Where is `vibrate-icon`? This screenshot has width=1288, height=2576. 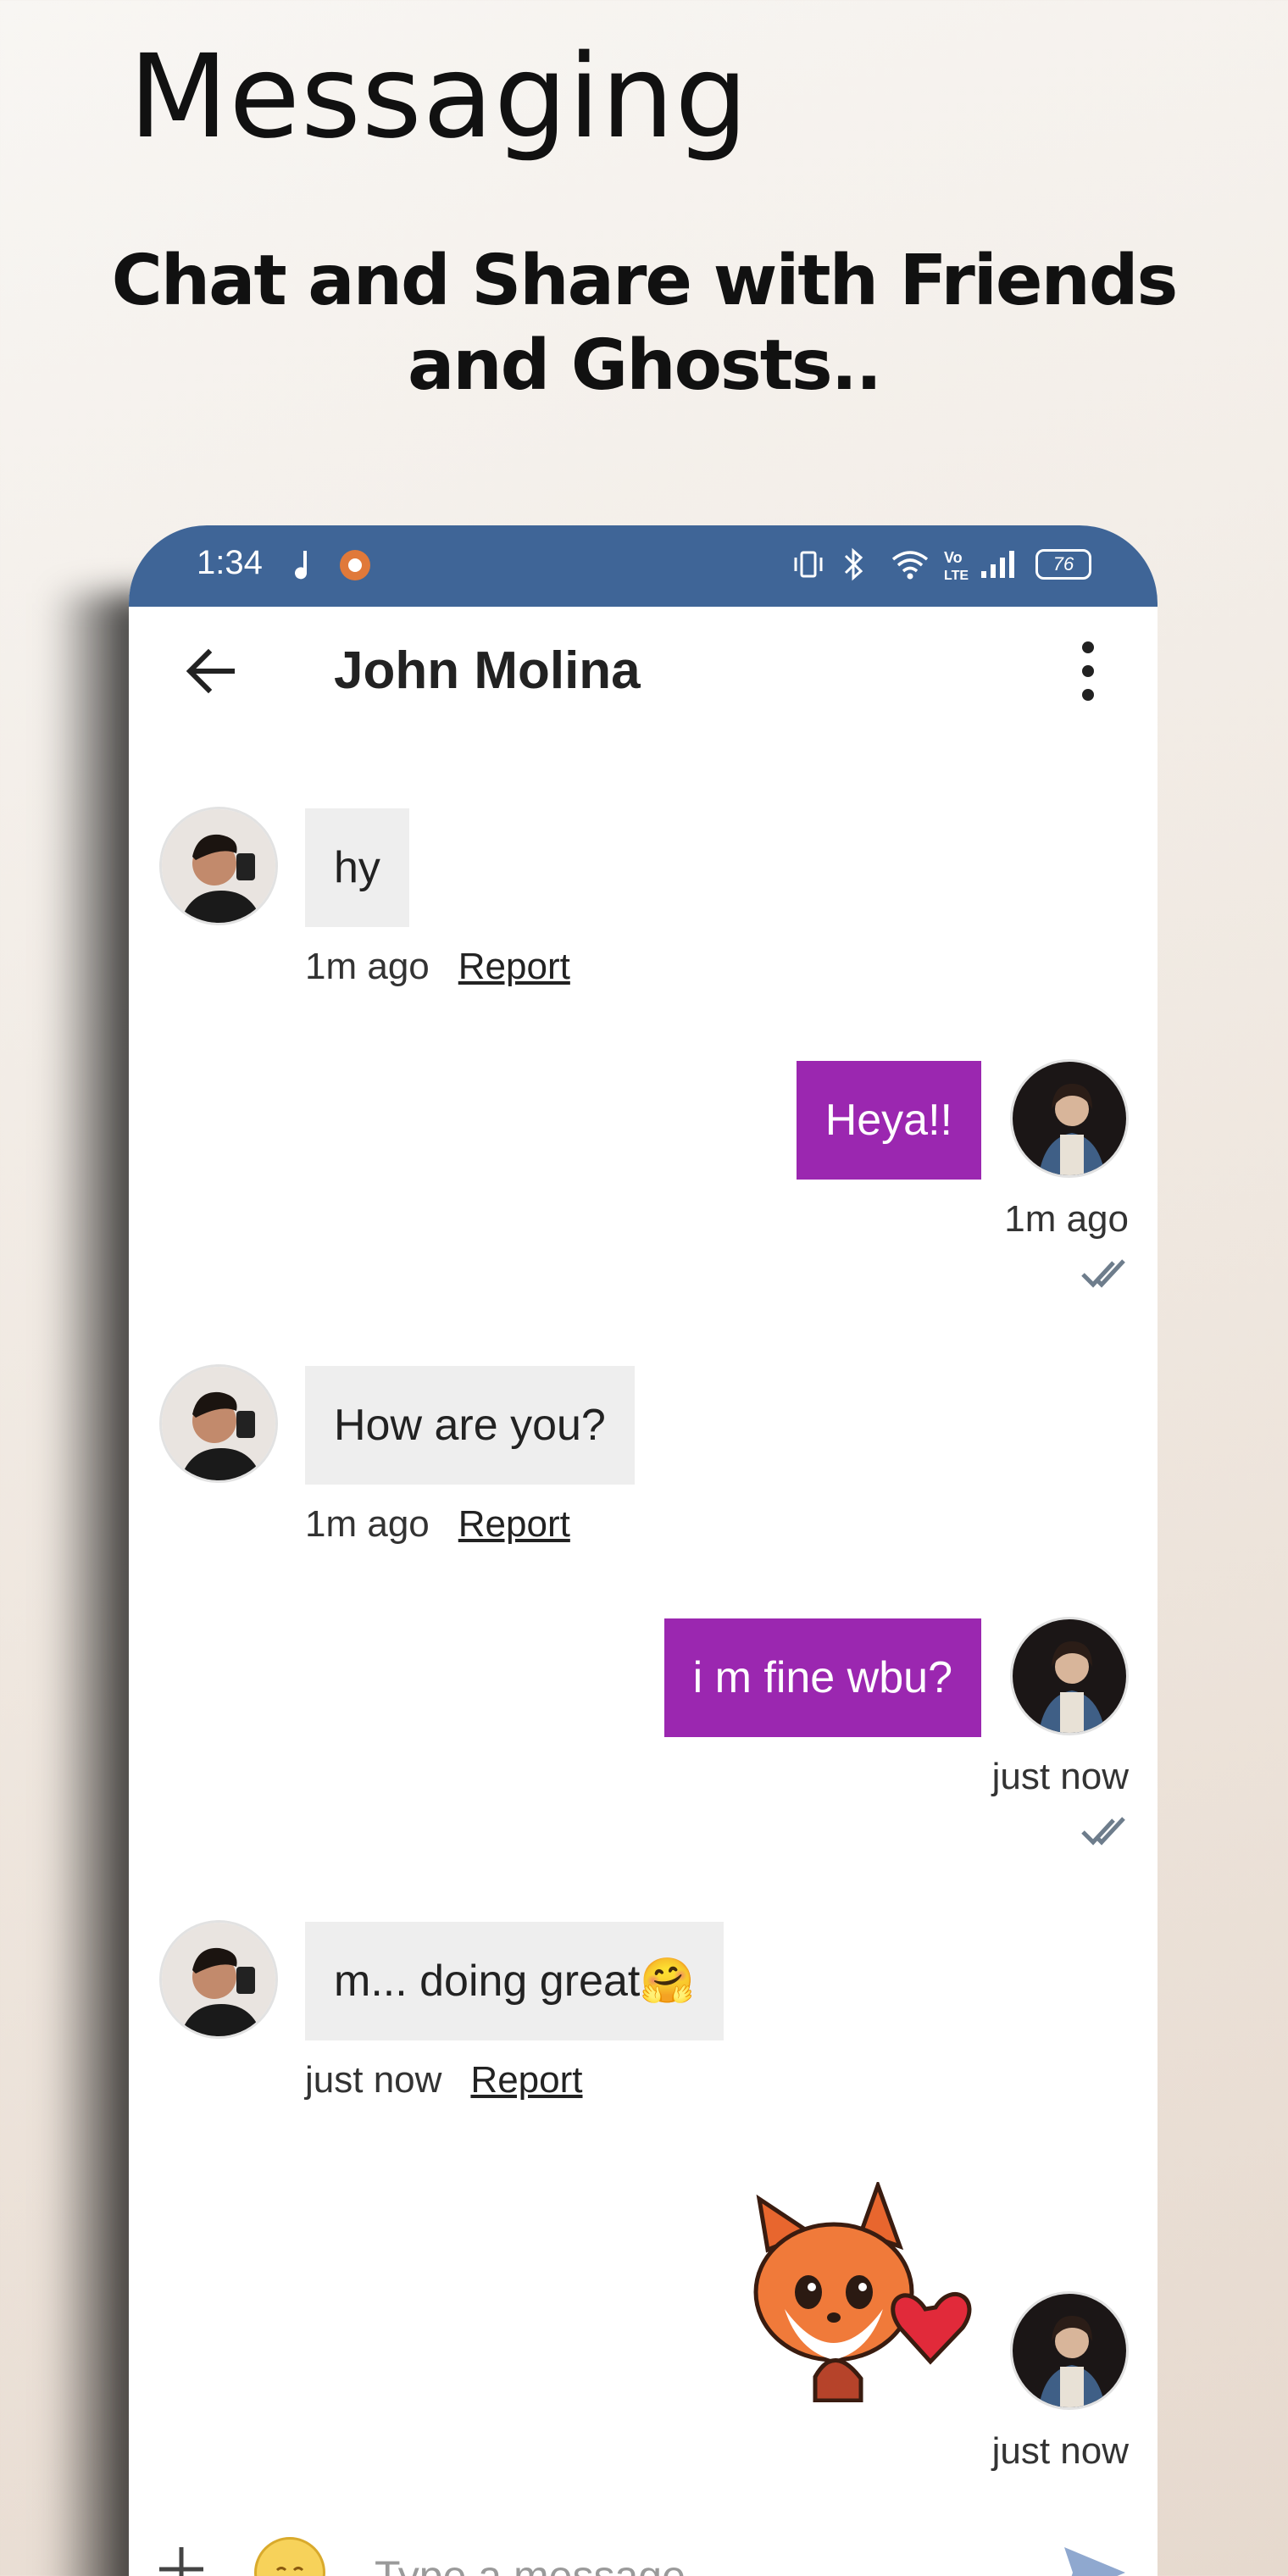 vibrate-icon is located at coordinates (808, 564).